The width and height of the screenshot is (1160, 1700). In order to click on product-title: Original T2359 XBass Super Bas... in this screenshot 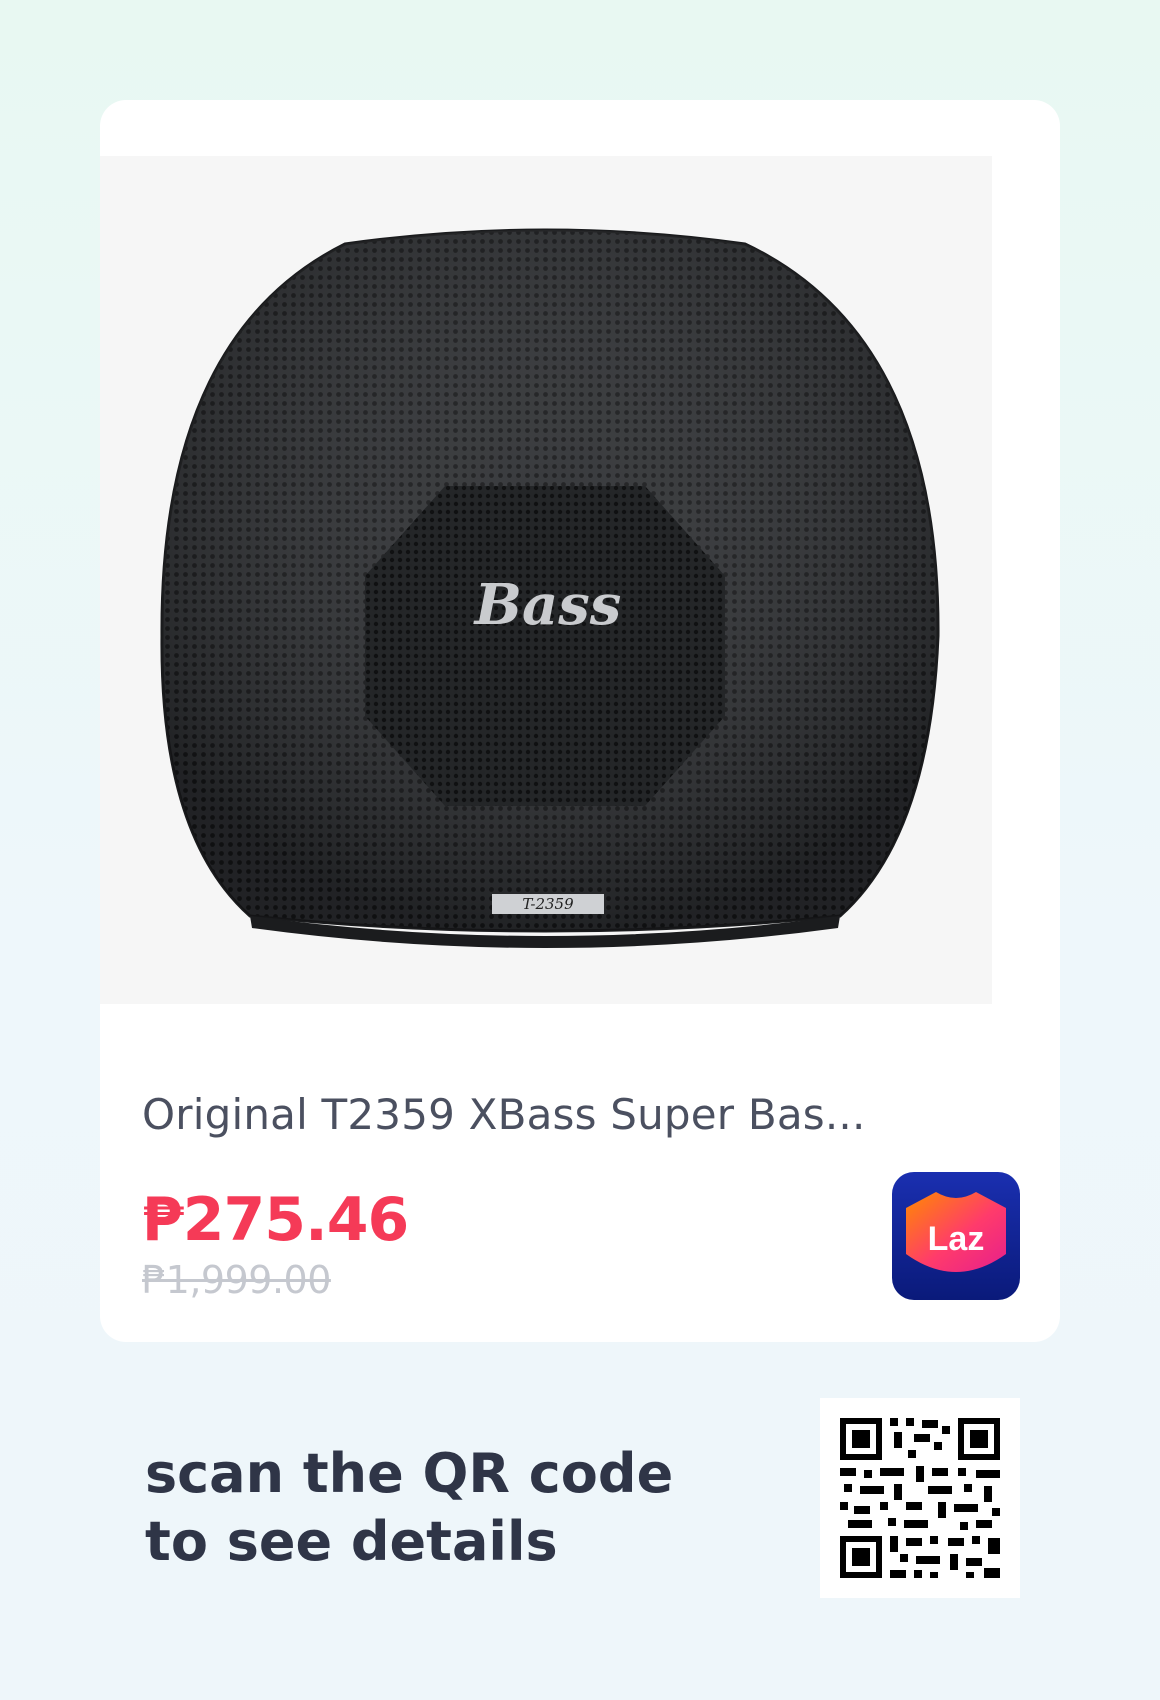, I will do `click(522, 1114)`.